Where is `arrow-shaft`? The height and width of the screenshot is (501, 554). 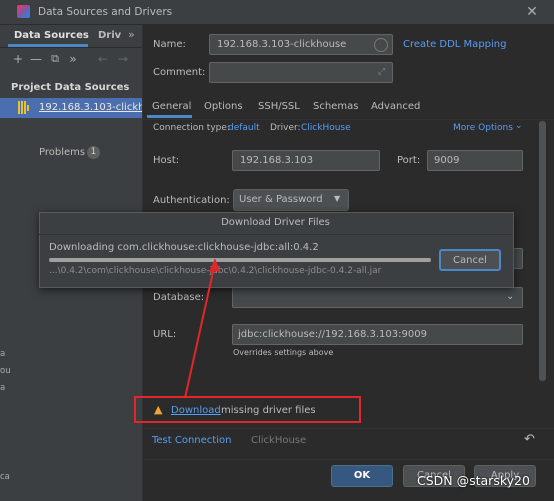 arrow-shaft is located at coordinates (200, 330).